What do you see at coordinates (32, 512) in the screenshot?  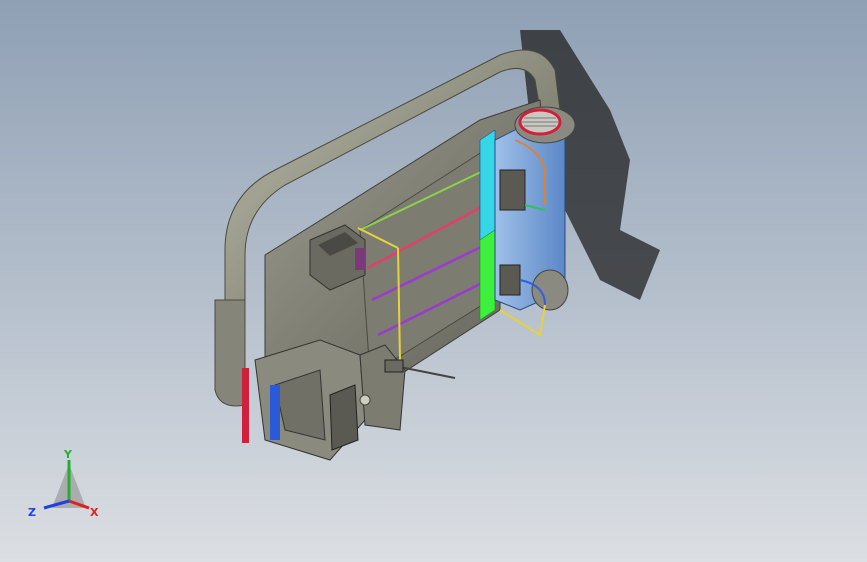 I see `z-axis-label: Z` at bounding box center [32, 512].